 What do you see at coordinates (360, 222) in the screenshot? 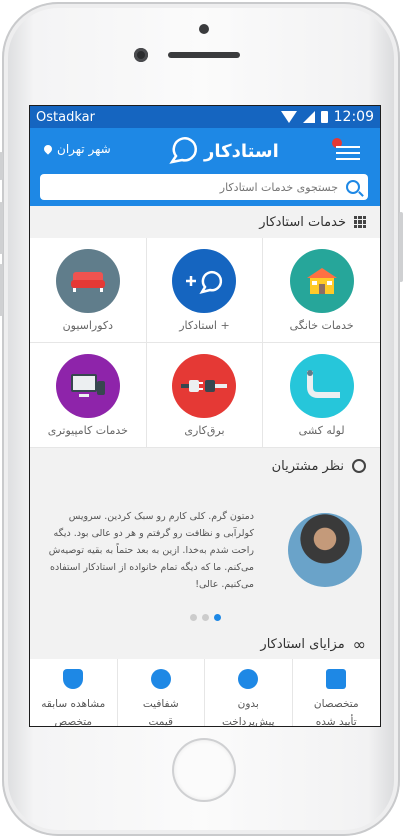
I see `grid-icon` at bounding box center [360, 222].